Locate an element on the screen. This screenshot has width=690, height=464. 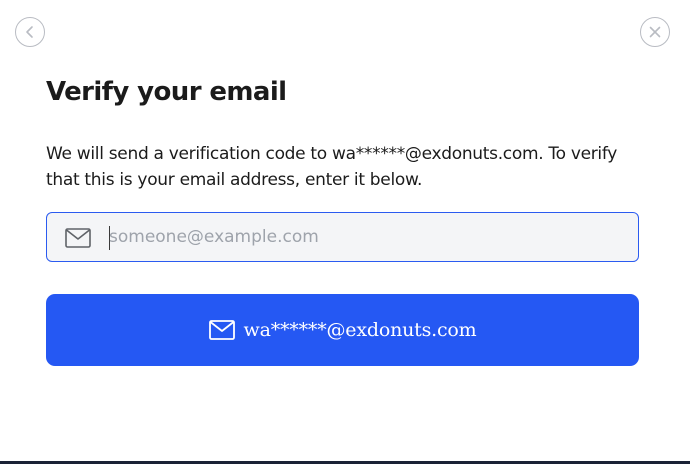
send-code-button-label: wa******@exdonuts.com is located at coordinates (360, 330).